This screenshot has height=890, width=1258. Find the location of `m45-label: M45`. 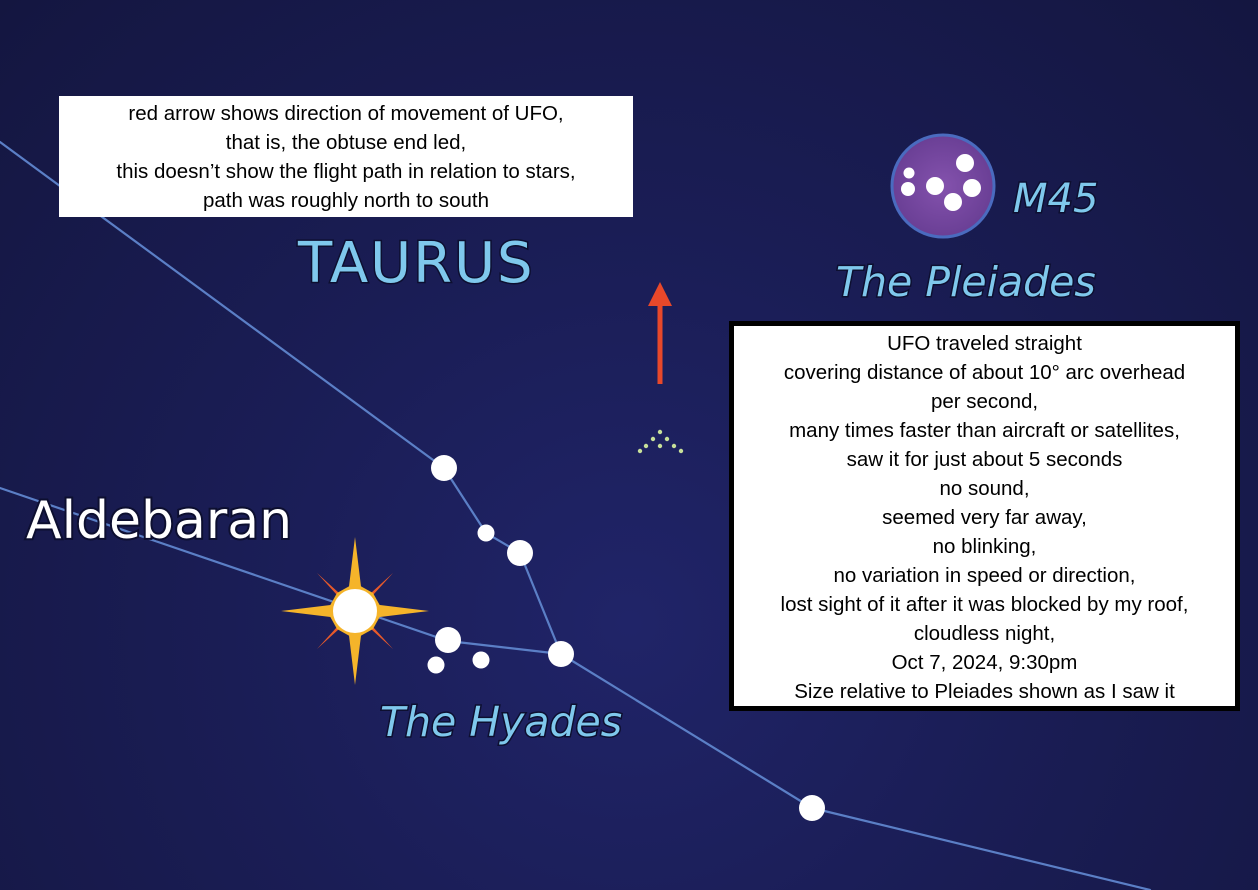

m45-label: M45 is located at coordinates (1055, 199).